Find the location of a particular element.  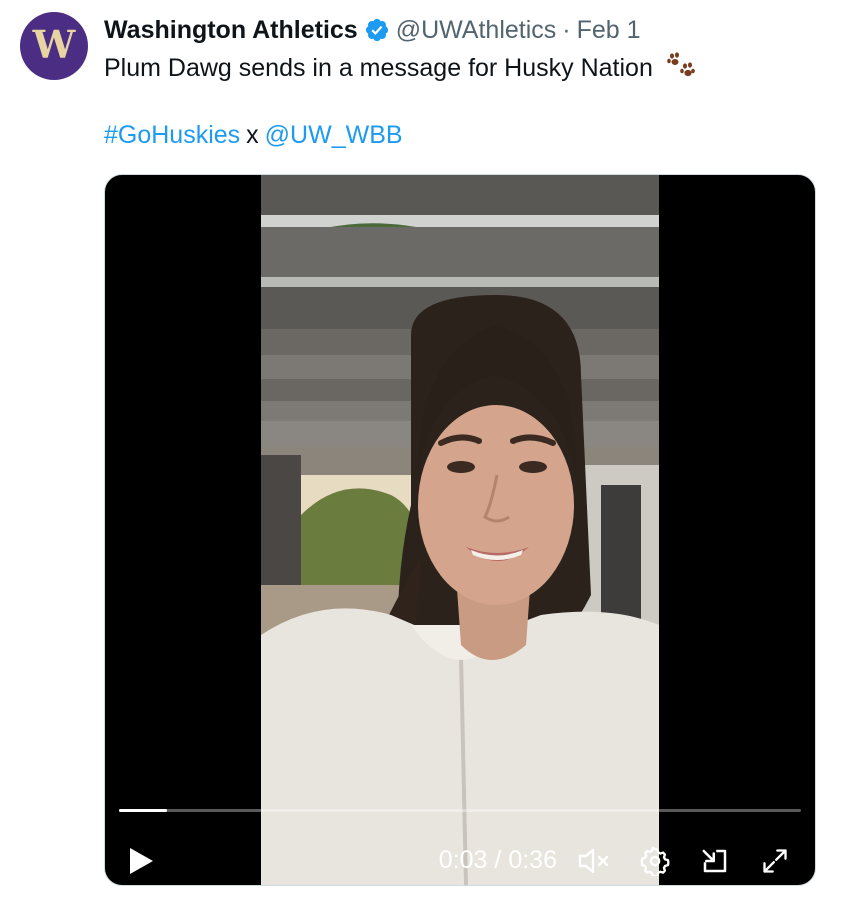

fullscreen-button is located at coordinates (775, 861).